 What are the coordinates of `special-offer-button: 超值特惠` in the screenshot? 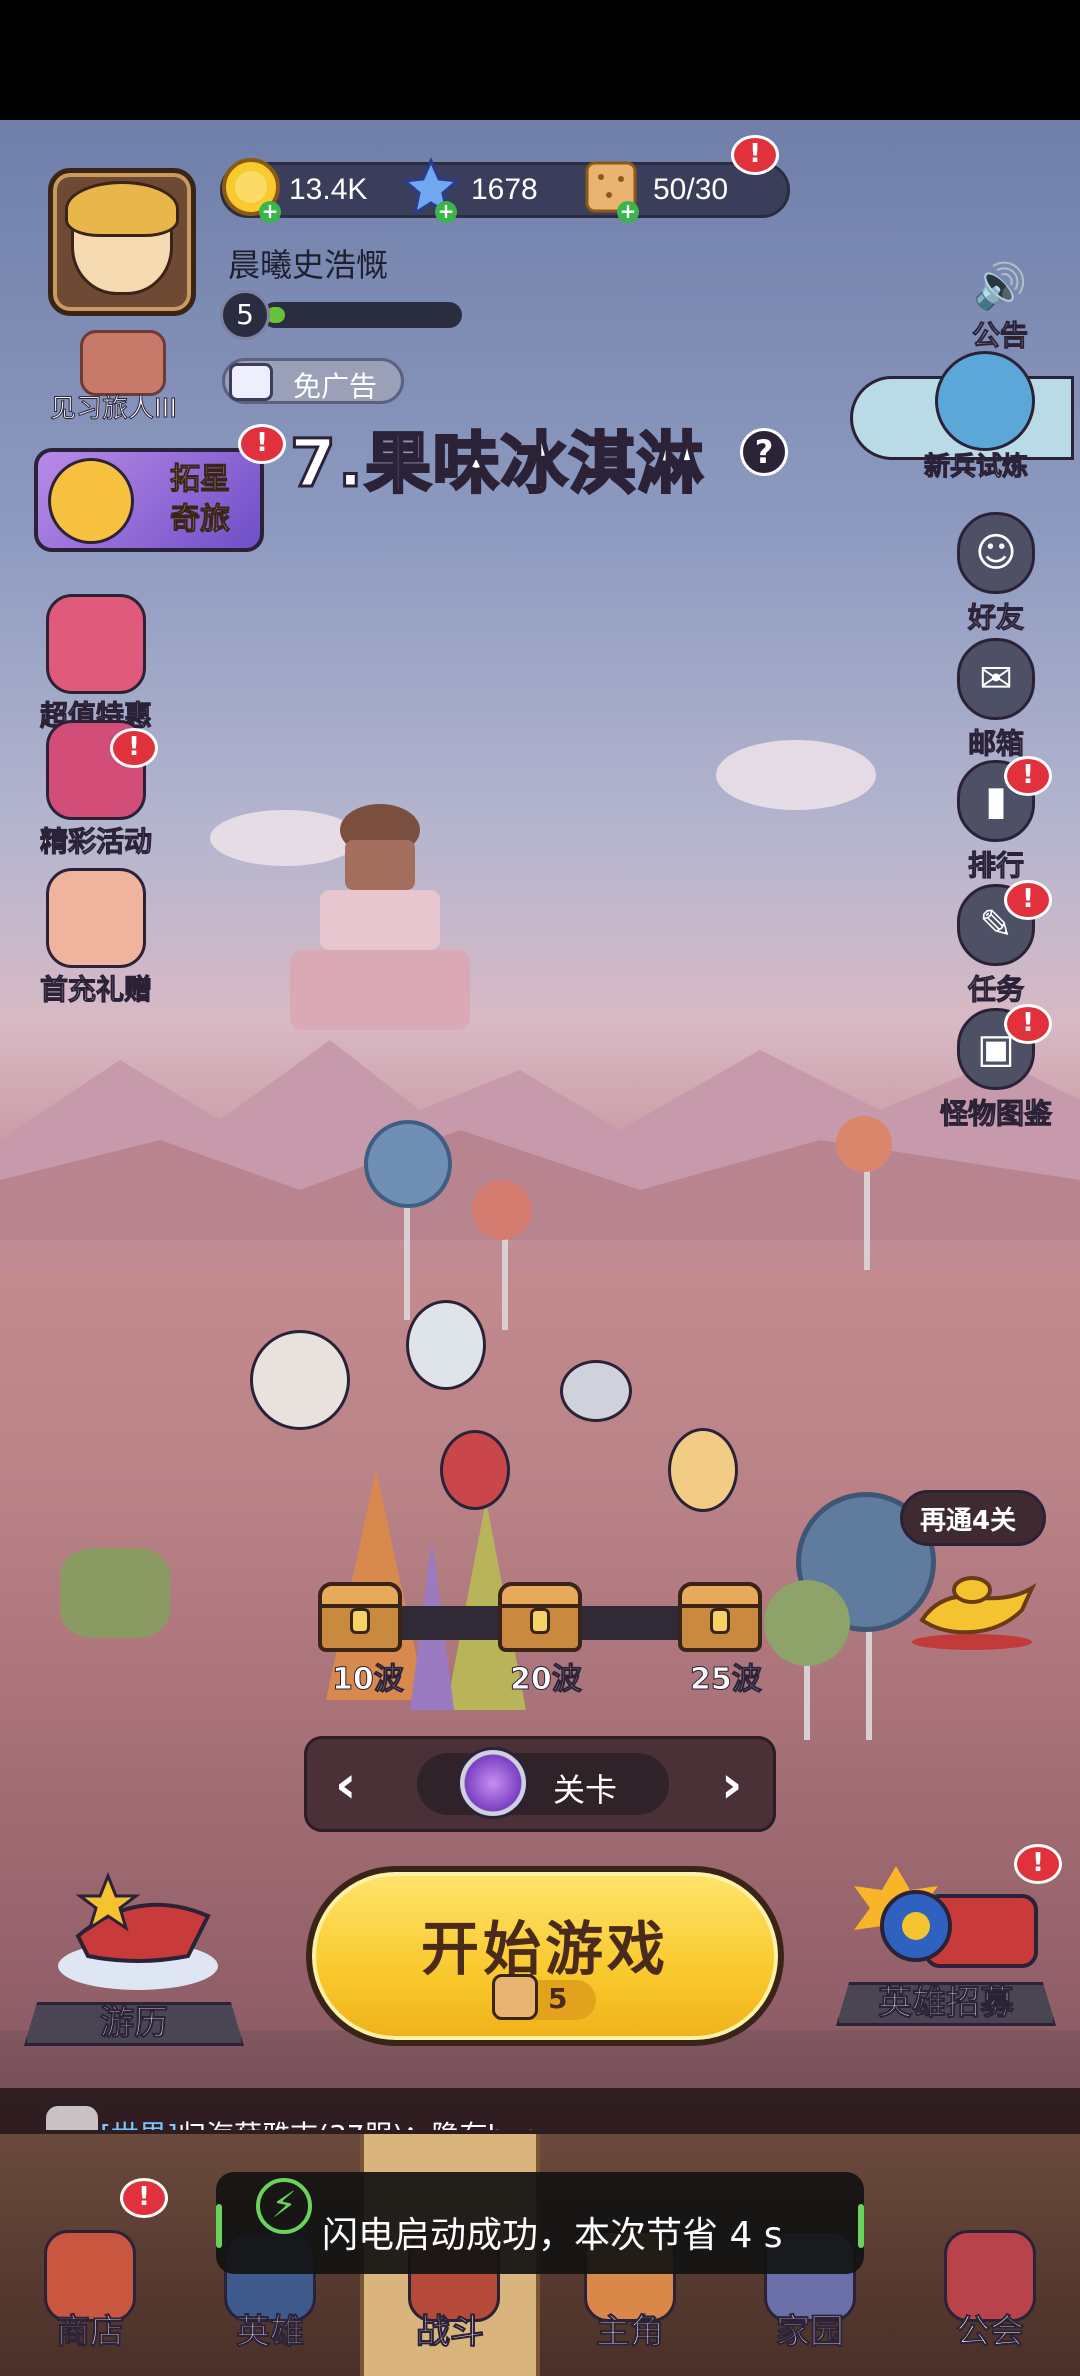 It's located at (96, 664).